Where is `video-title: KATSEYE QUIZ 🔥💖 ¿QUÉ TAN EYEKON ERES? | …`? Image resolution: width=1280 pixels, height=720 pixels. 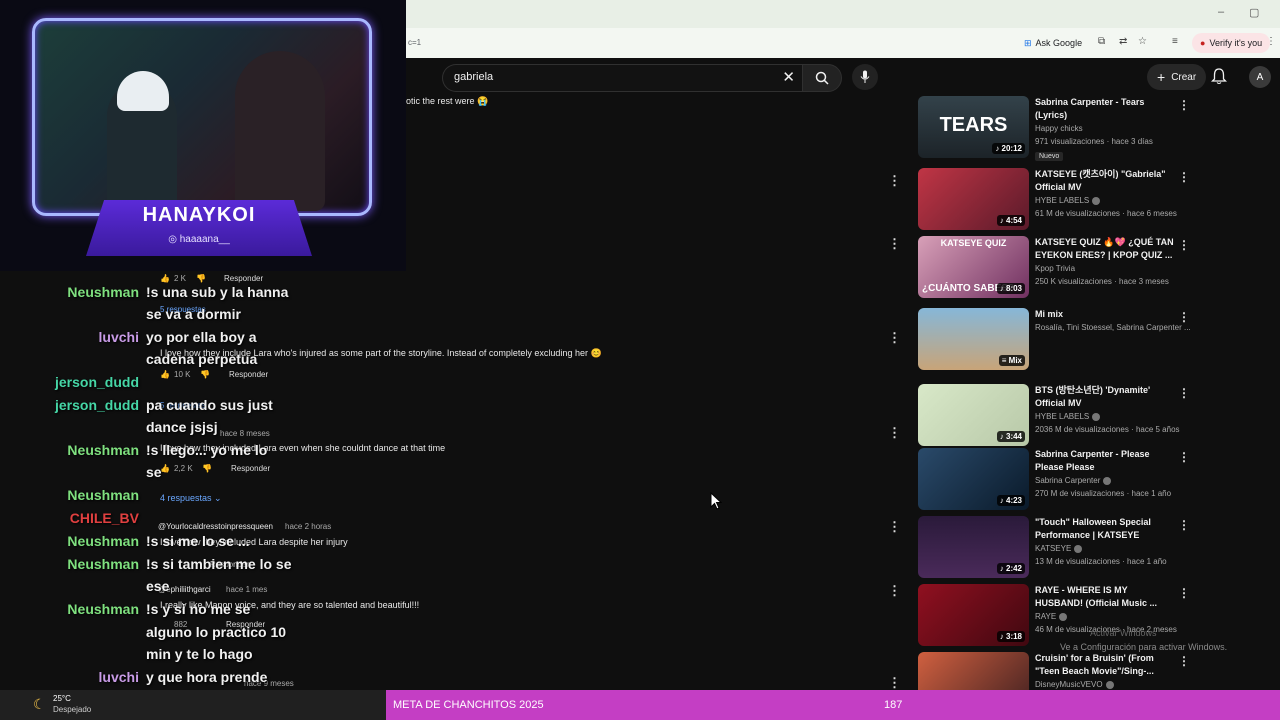
video-title: KATSEYE QUIZ 🔥💖 ¿QUÉ TAN EYEKON ERES? | … is located at coordinates (1106, 249).